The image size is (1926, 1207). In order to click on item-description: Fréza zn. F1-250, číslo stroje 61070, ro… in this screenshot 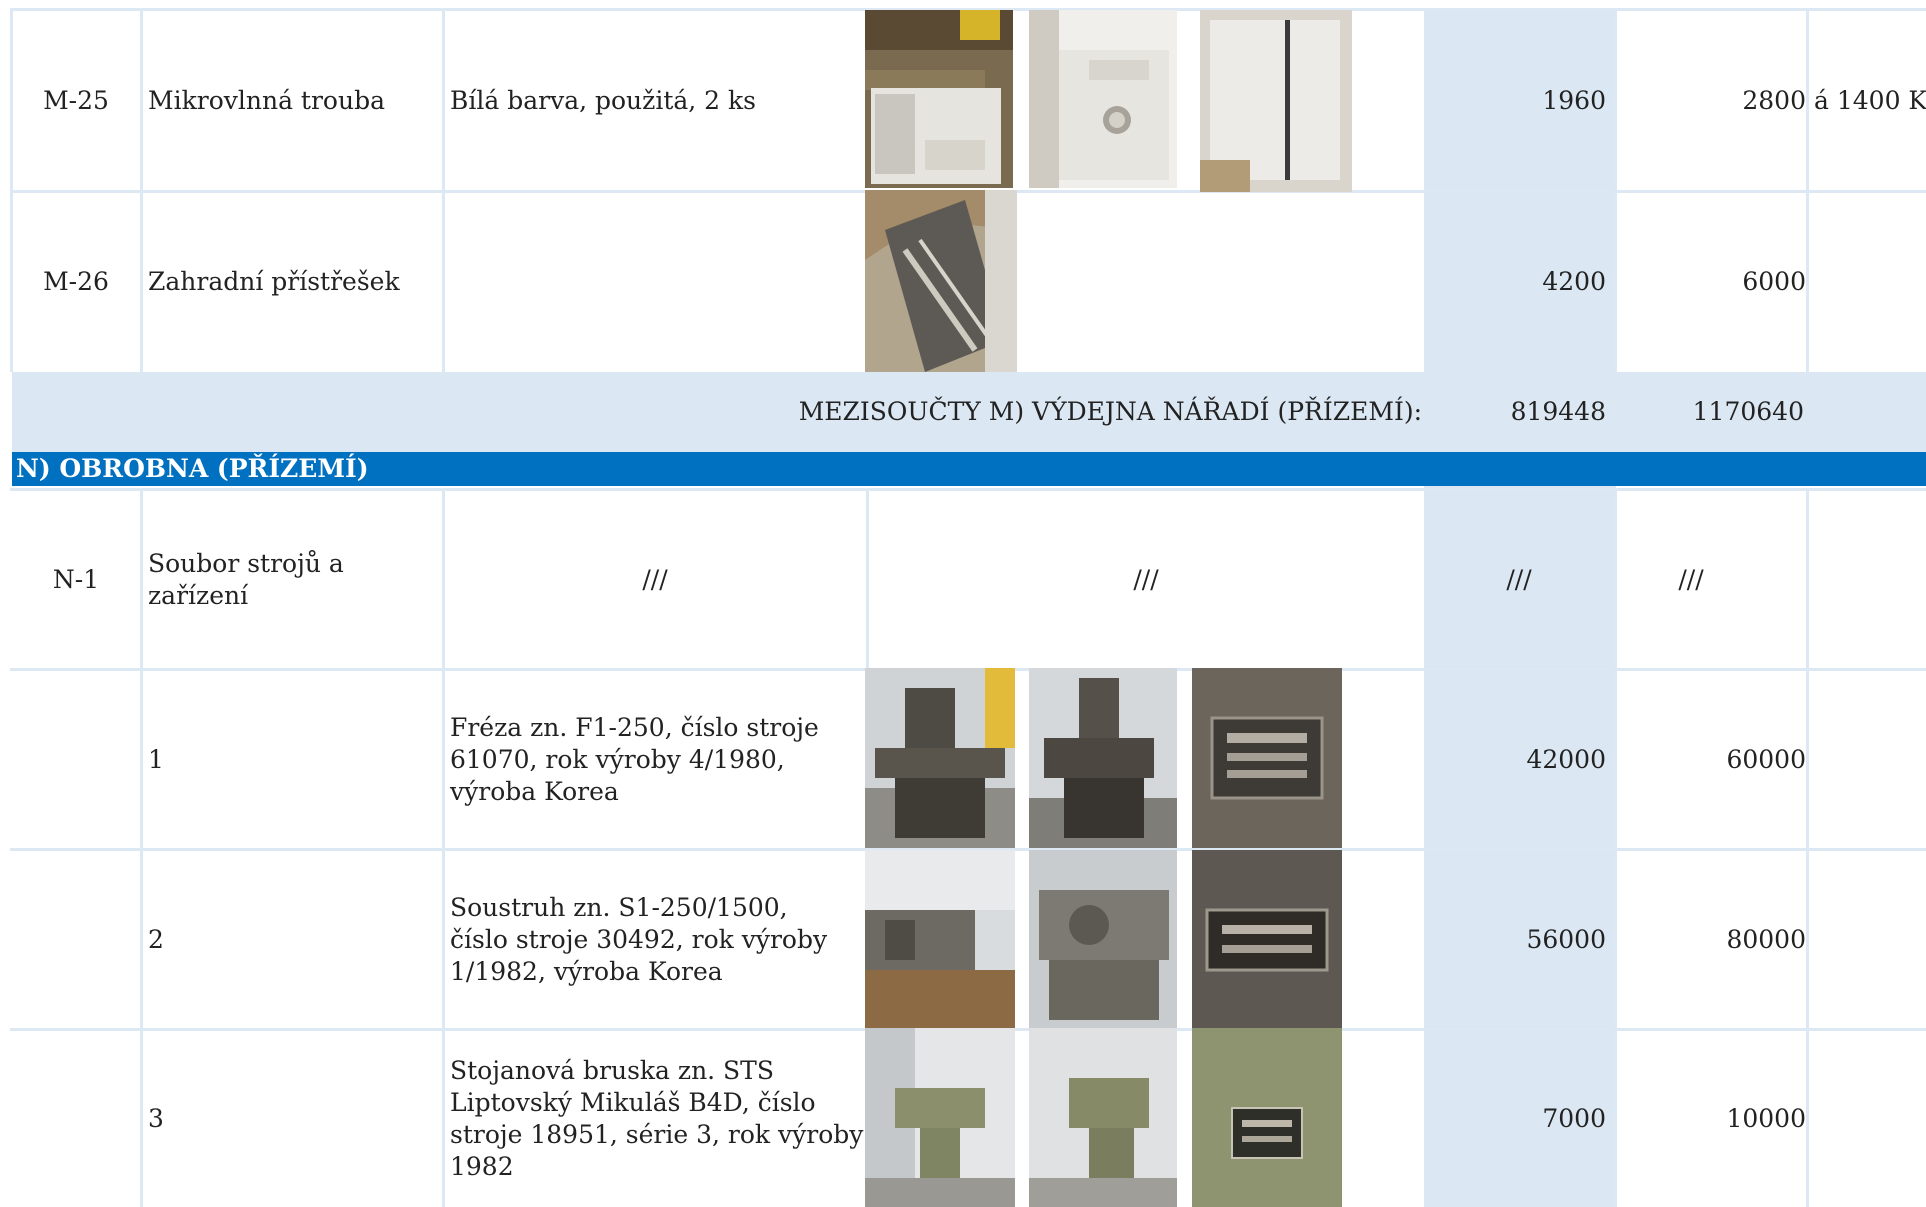, I will do `click(634, 759)`.